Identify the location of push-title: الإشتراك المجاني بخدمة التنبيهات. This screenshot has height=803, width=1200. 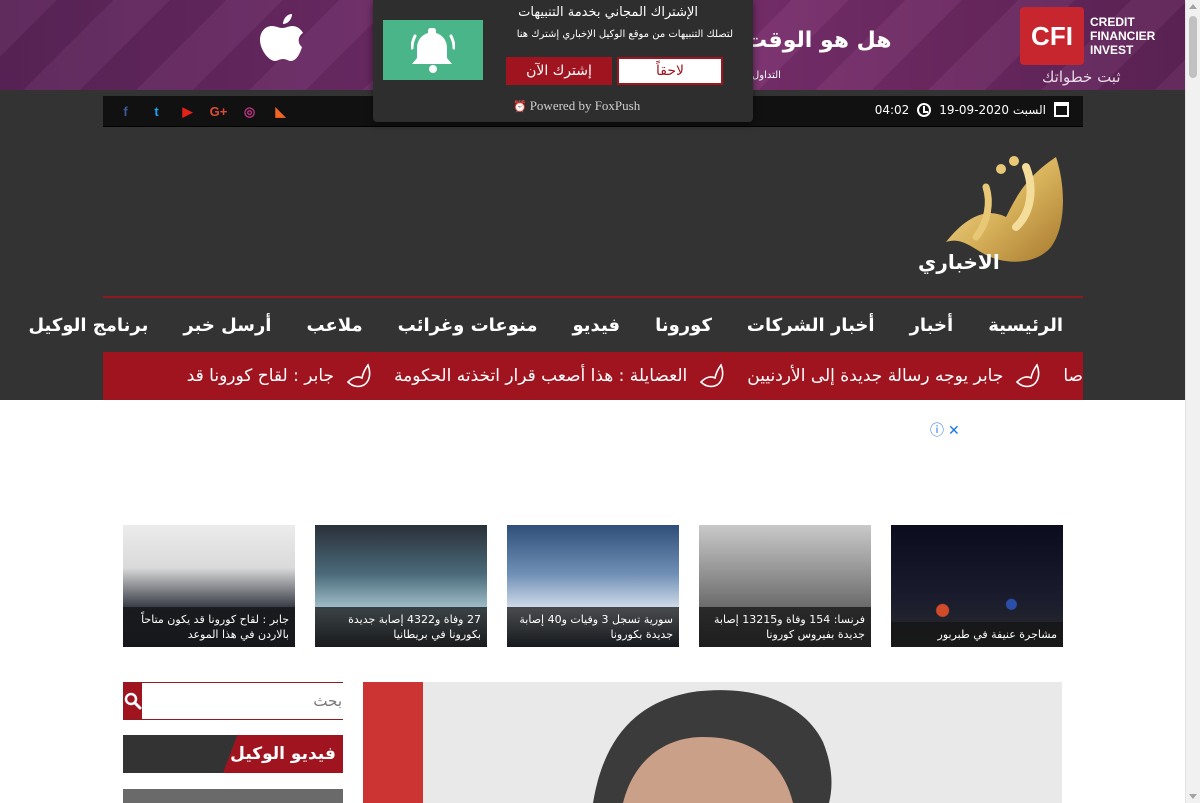
(608, 12).